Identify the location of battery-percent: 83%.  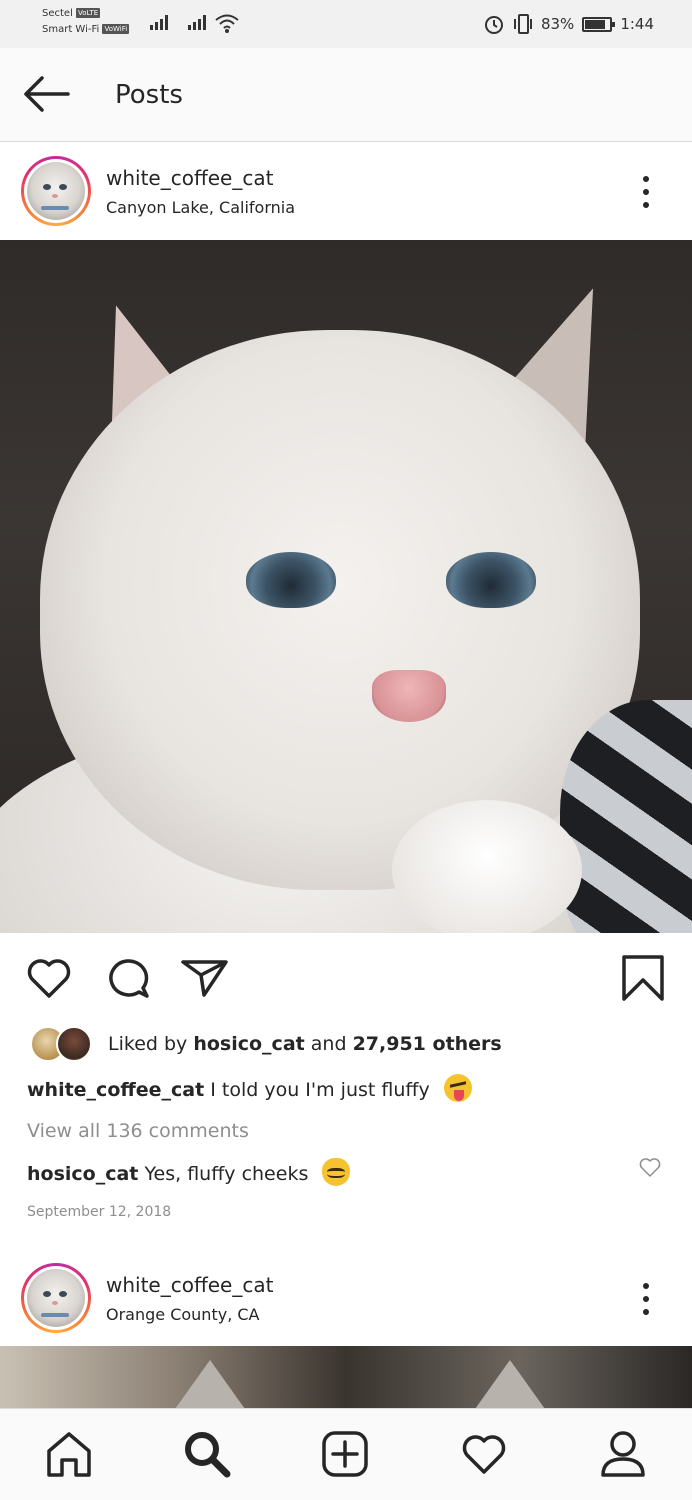
(557, 24).